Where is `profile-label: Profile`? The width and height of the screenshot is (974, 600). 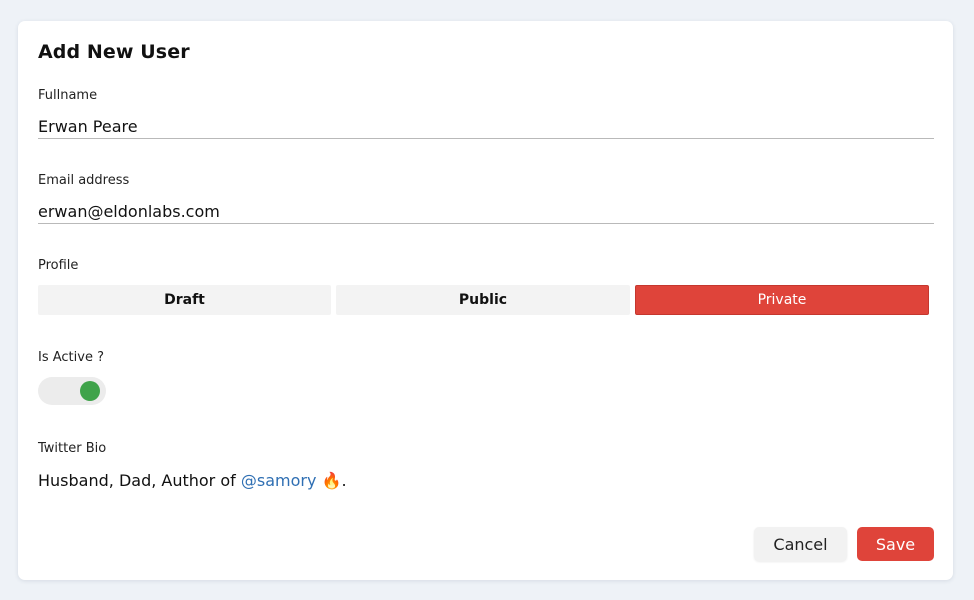 profile-label: Profile is located at coordinates (58, 265).